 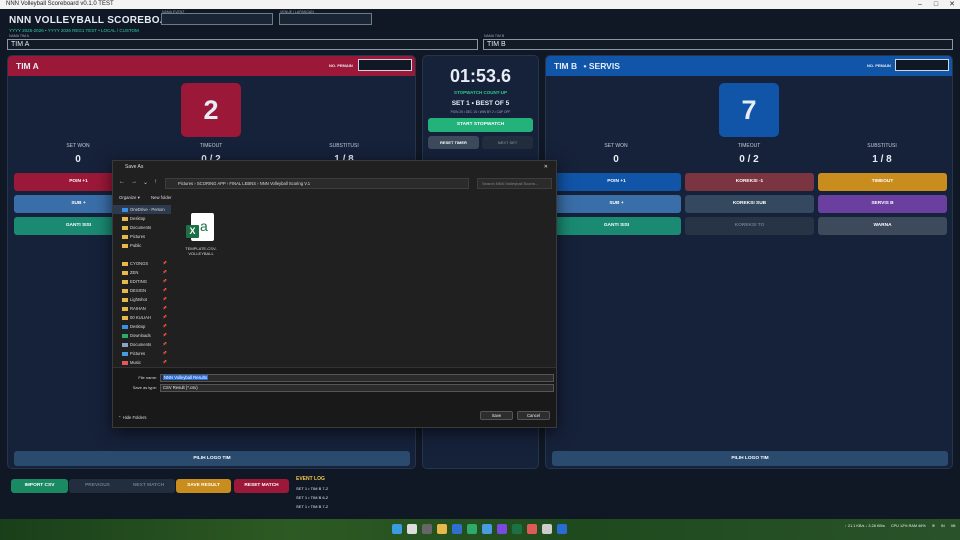 I want to click on team-b-sub-button: SUB +, so click(x=616, y=204).